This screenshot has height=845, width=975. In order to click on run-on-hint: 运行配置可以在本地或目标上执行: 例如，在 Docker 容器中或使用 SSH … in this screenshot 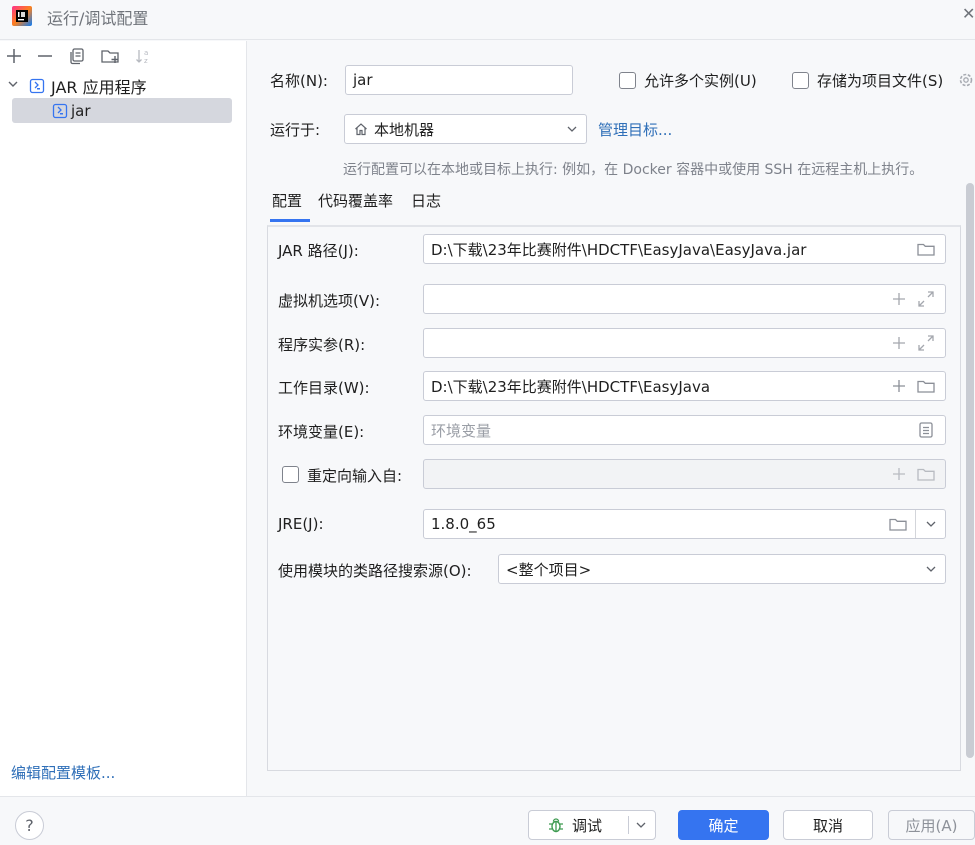, I will do `click(633, 170)`.